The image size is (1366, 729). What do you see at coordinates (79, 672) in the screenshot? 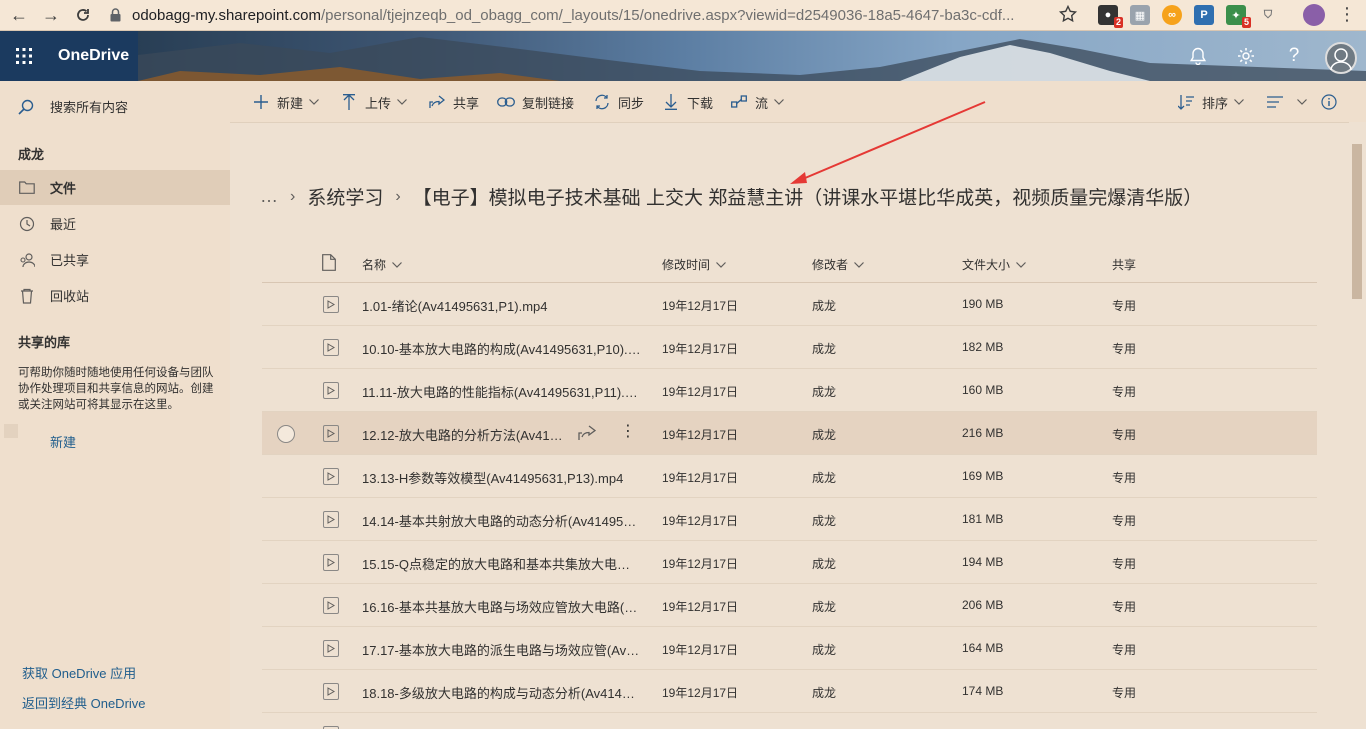
I see `get-onedrive-app-link: 获取 OneDrive 应用` at bounding box center [79, 672].